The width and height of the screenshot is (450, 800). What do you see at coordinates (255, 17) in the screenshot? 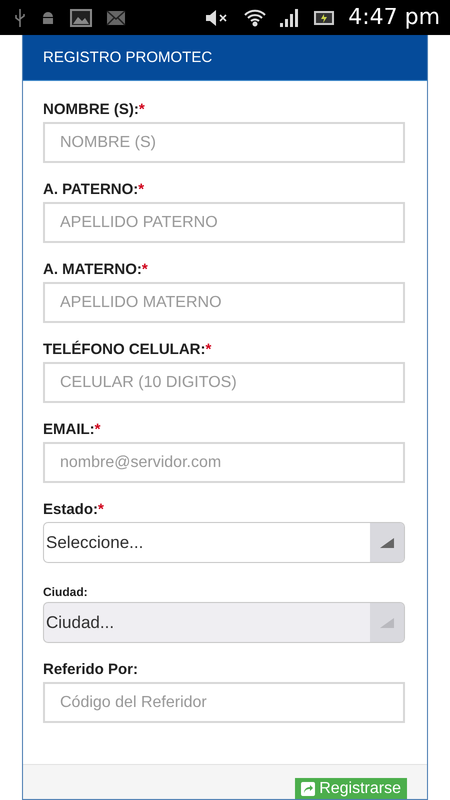
I see `wifi-icon` at bounding box center [255, 17].